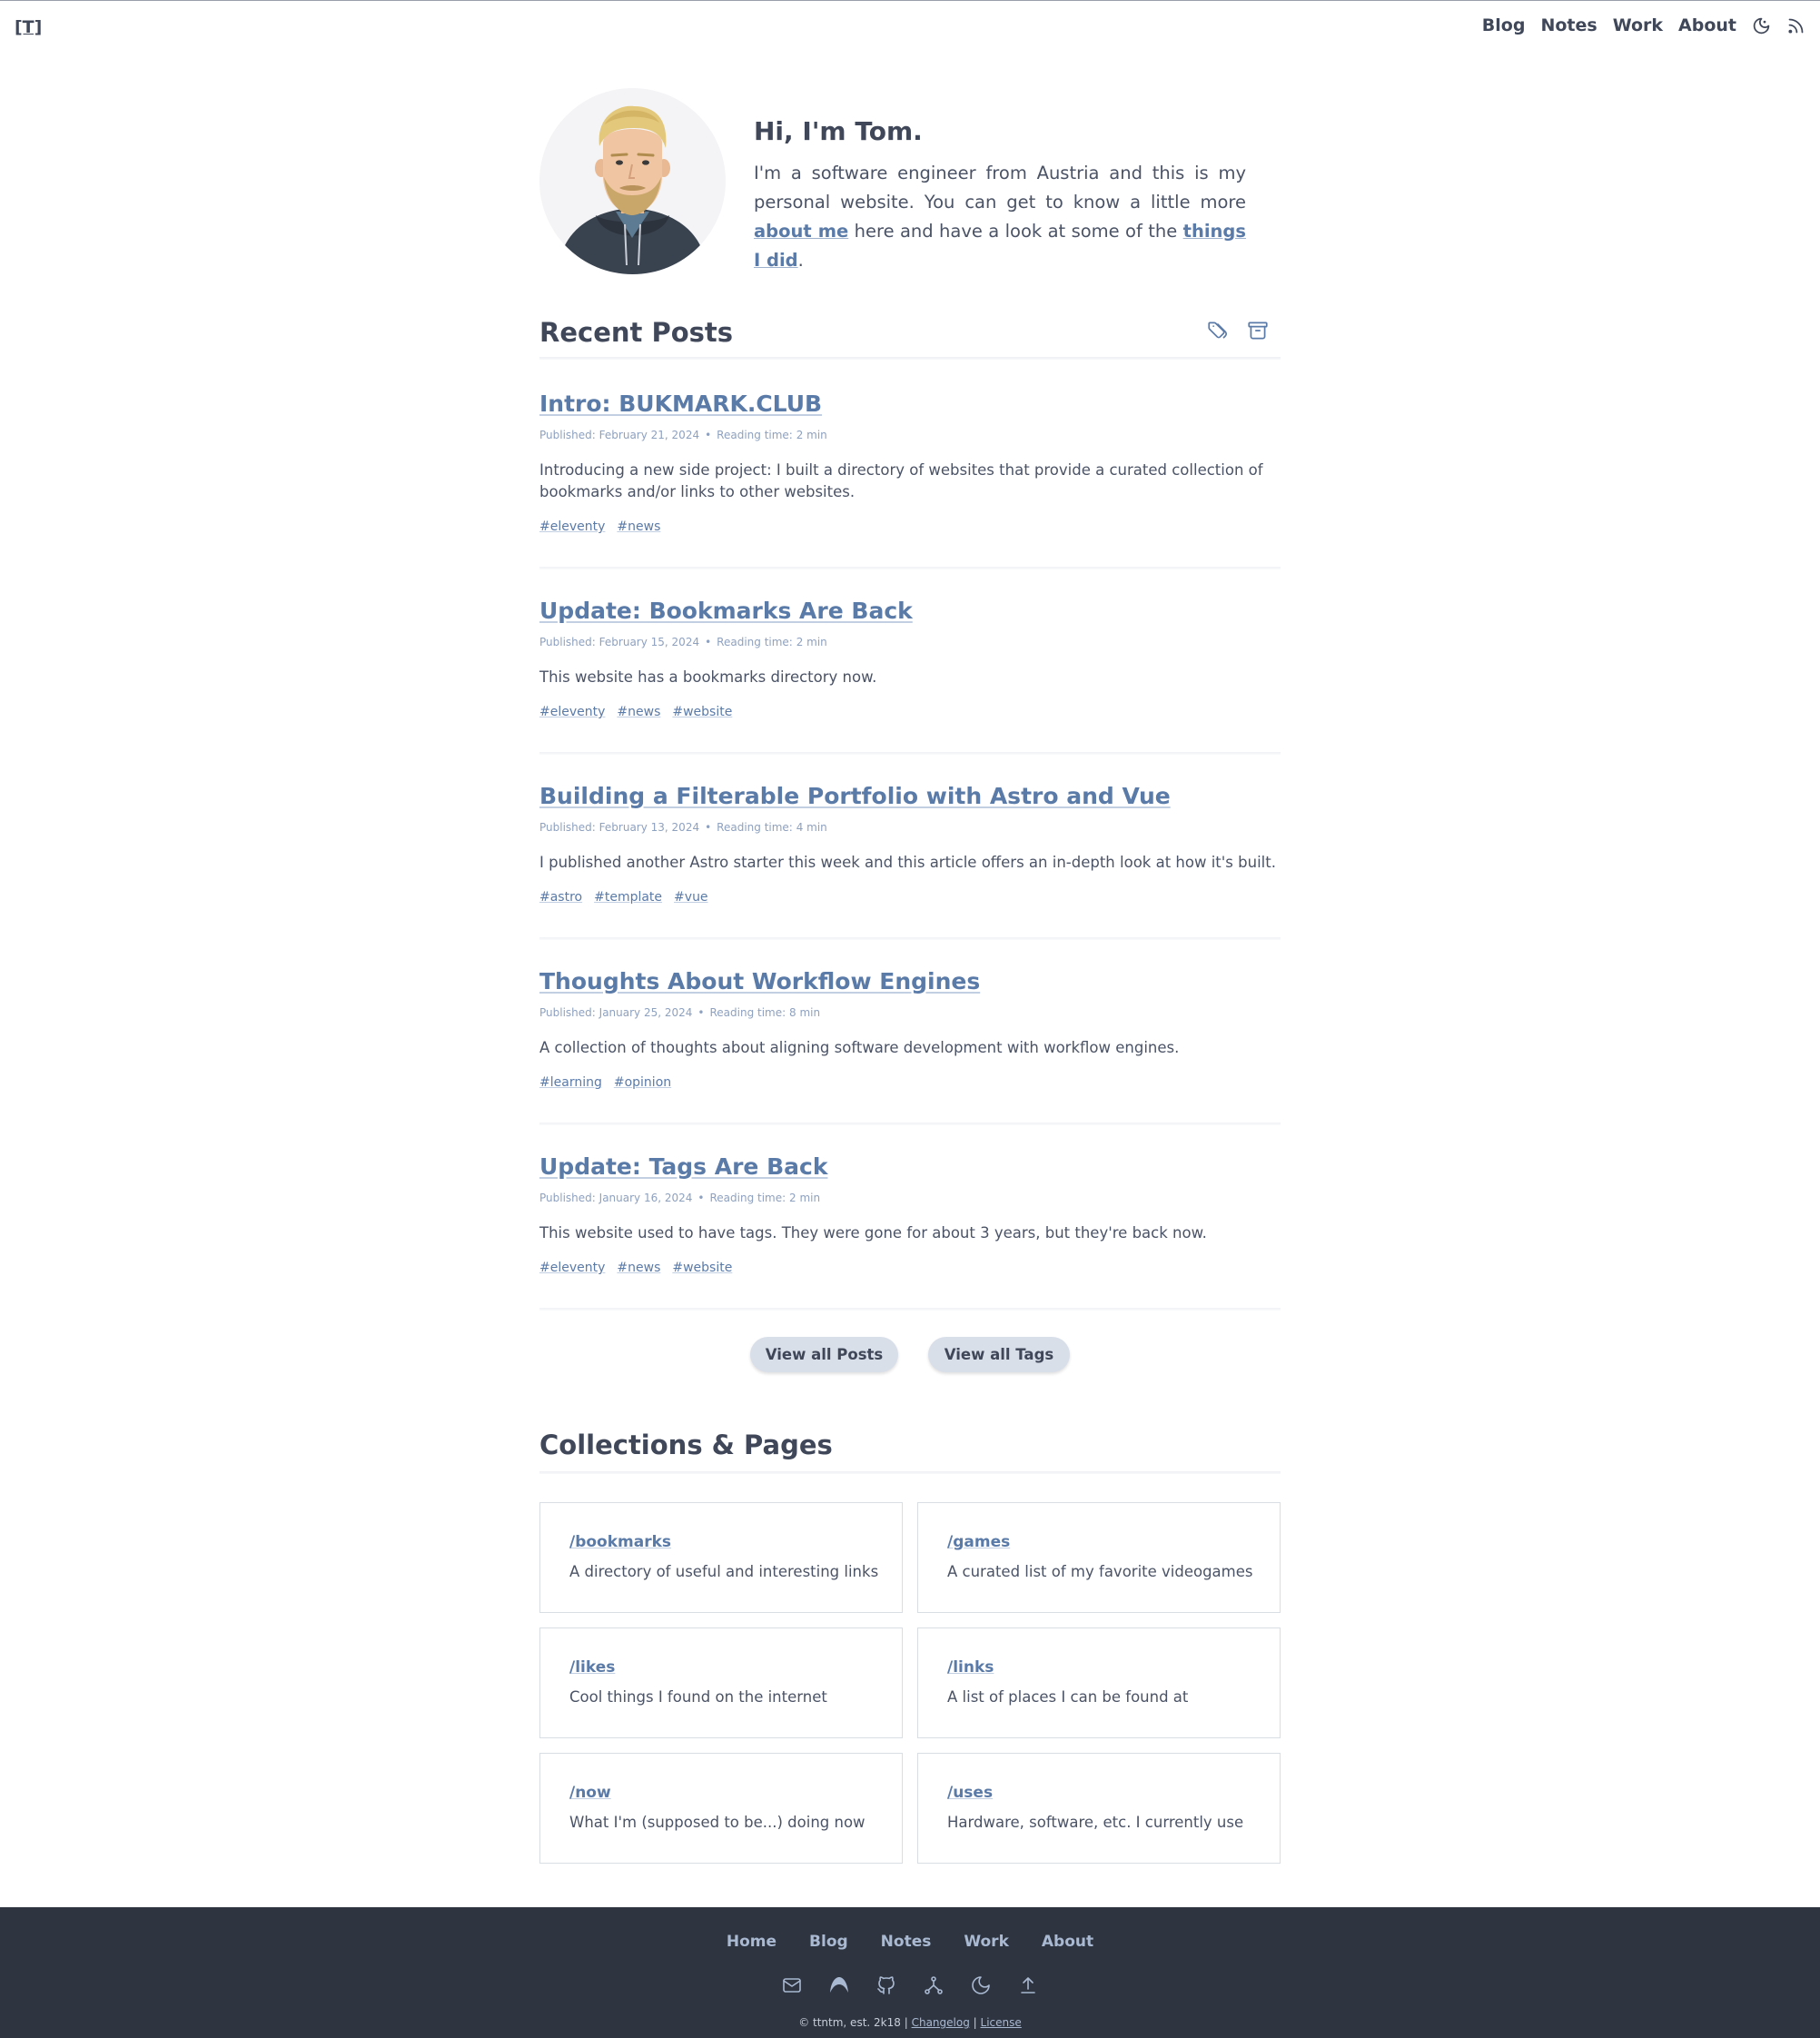 This screenshot has width=1820, height=2038. I want to click on avatar, so click(632, 181).